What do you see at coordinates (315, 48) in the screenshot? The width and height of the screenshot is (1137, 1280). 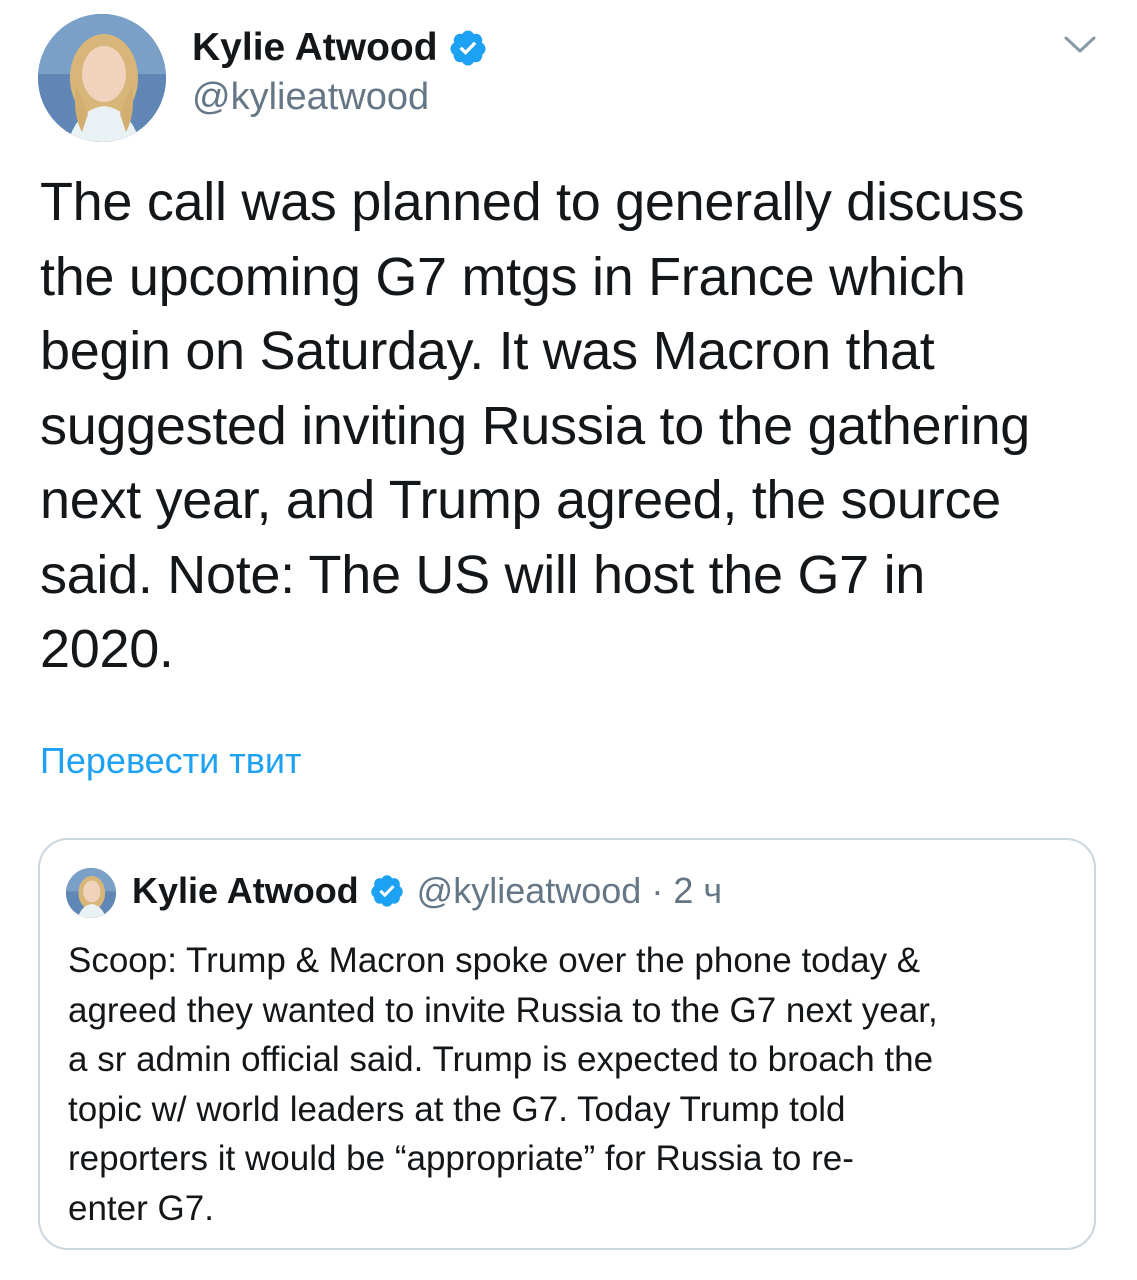 I see `author-name-text: Kylie Atwood` at bounding box center [315, 48].